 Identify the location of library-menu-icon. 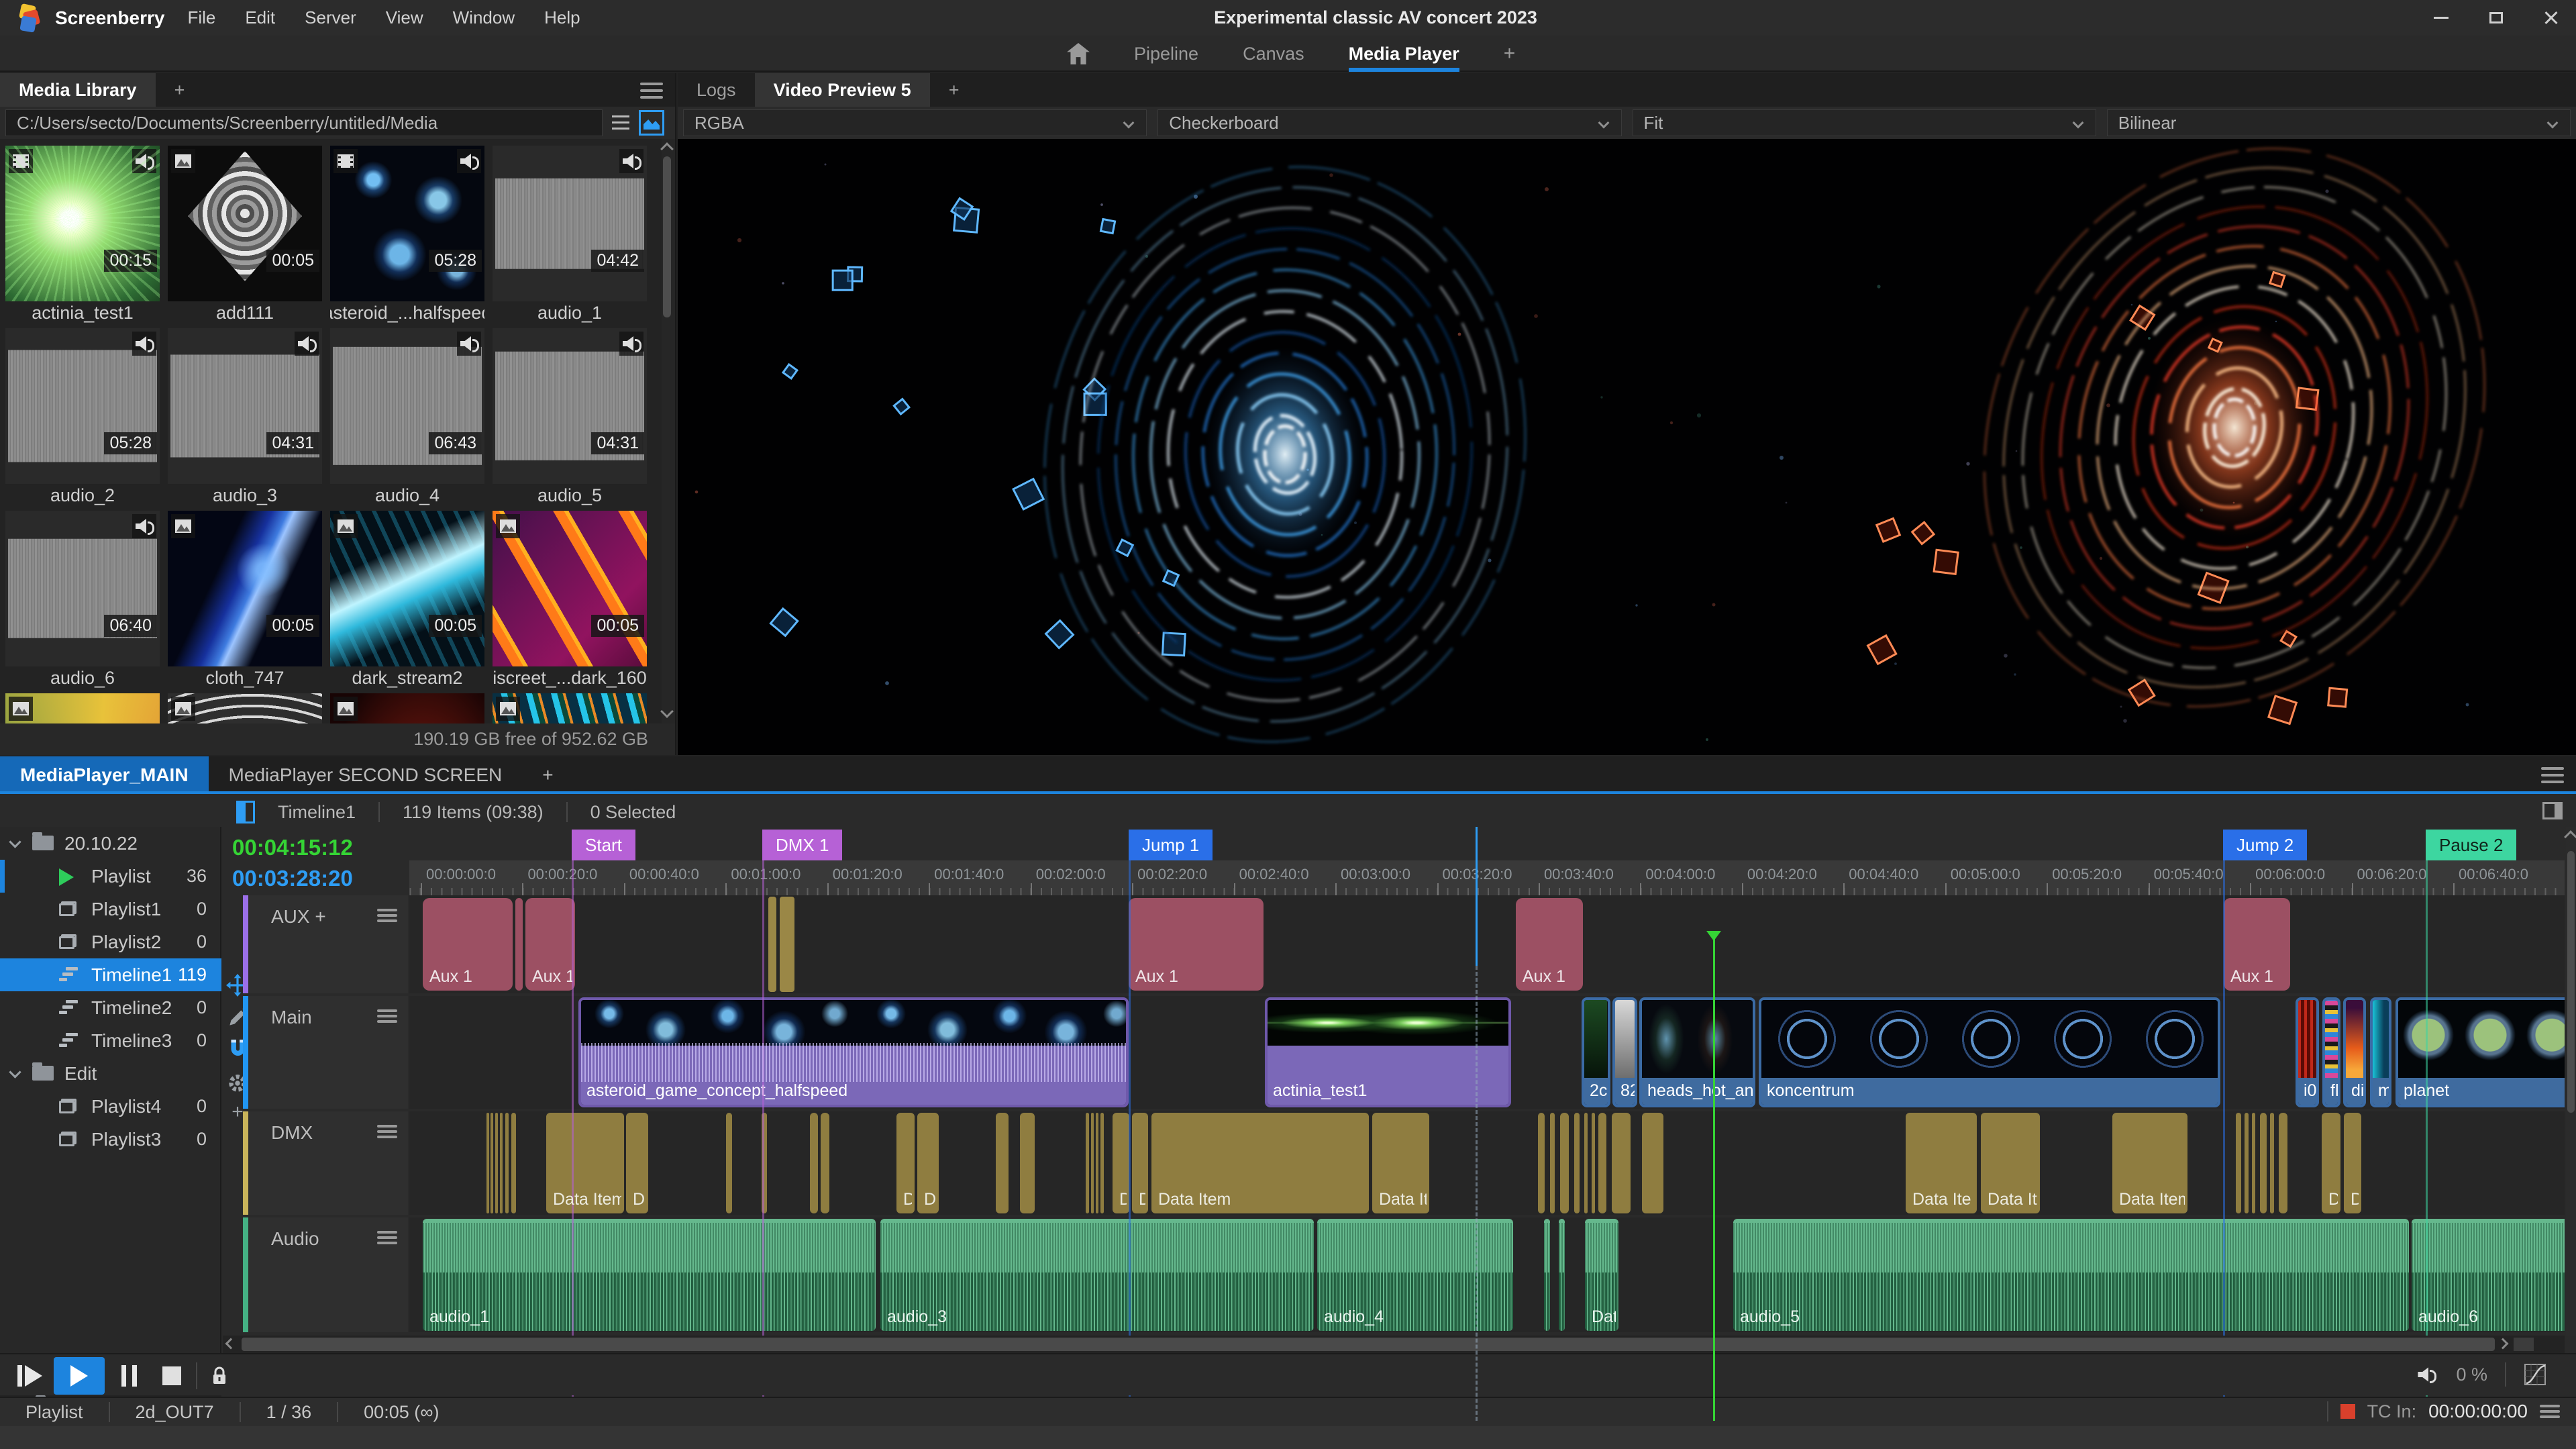
(651, 91).